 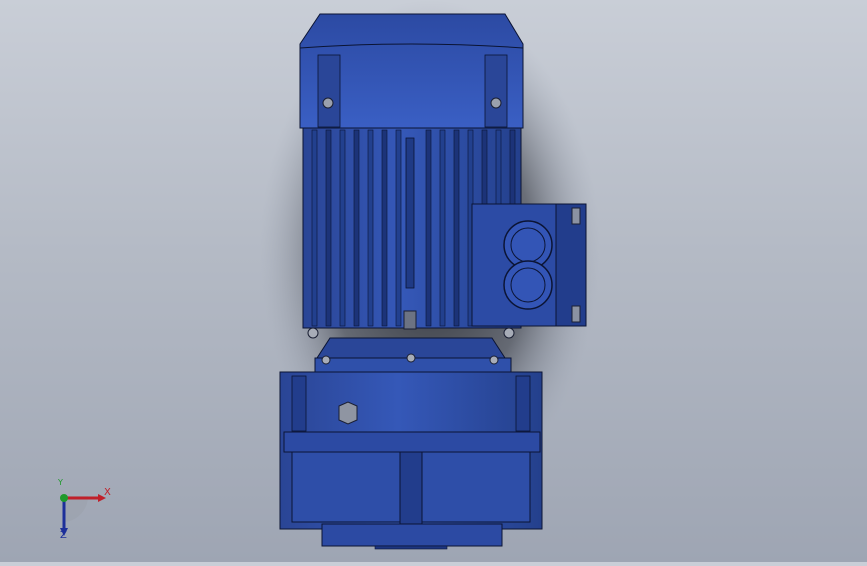 What do you see at coordinates (313, 333) in the screenshot?
I see `foot-bolt-left` at bounding box center [313, 333].